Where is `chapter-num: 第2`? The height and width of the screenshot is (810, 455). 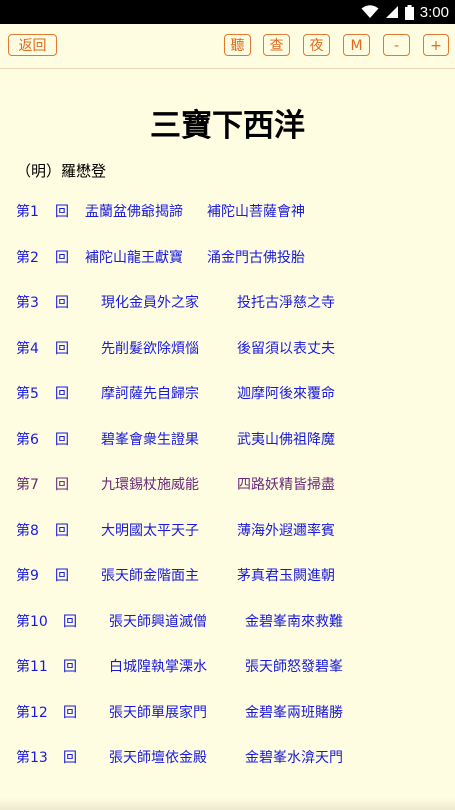
chapter-num: 第2 is located at coordinates (27, 257).